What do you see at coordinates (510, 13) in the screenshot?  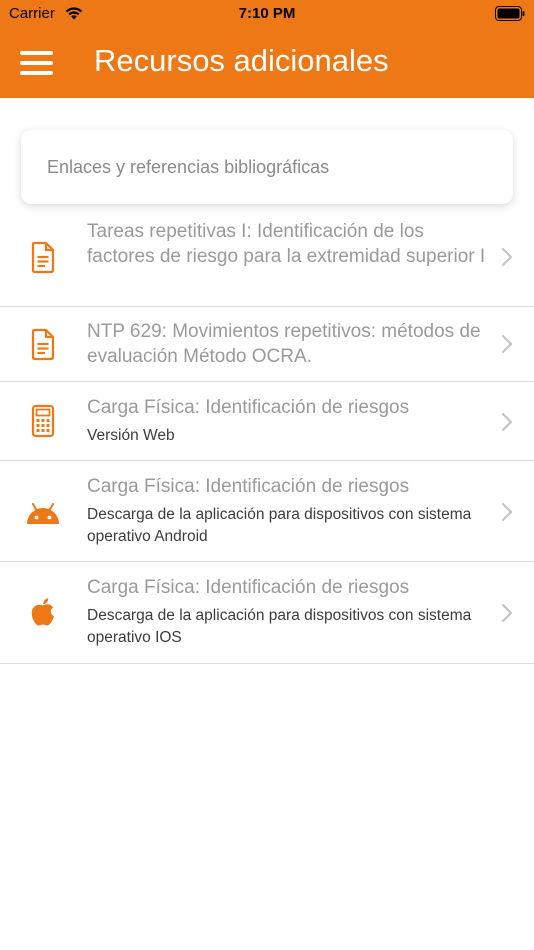 I see `battery-icon` at bounding box center [510, 13].